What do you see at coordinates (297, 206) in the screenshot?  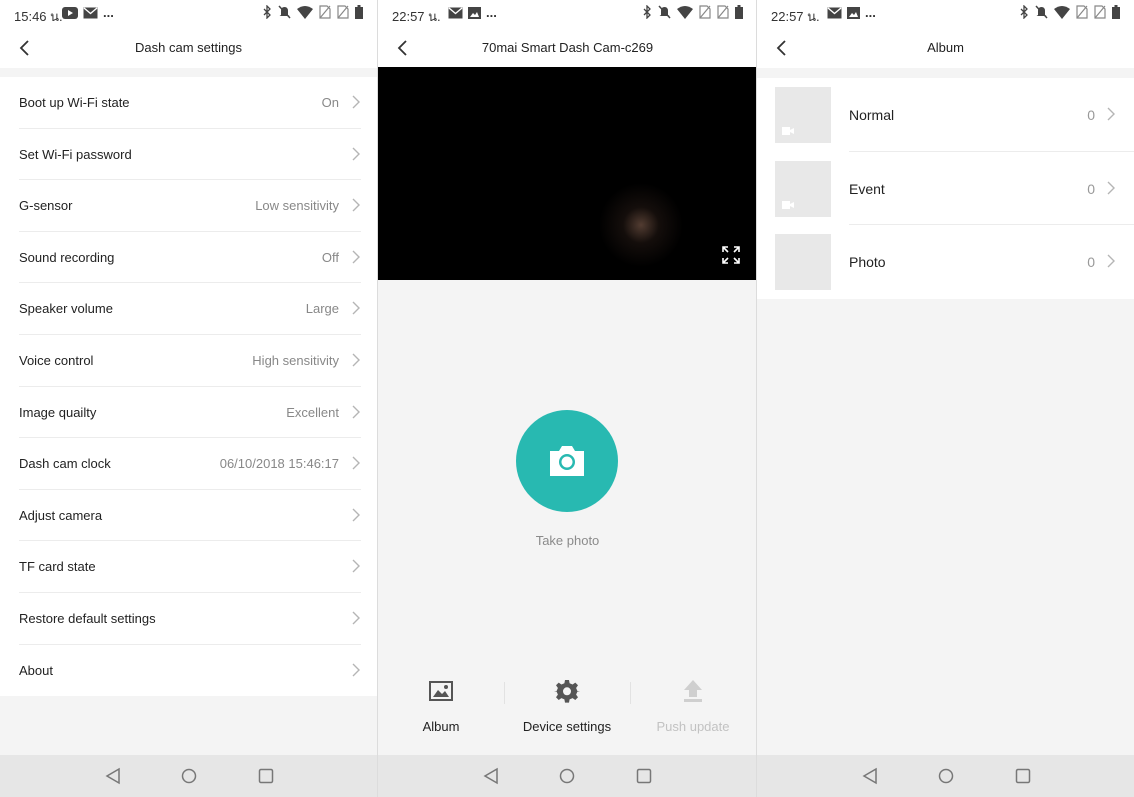 I see `setting-value: Low sensitivity` at bounding box center [297, 206].